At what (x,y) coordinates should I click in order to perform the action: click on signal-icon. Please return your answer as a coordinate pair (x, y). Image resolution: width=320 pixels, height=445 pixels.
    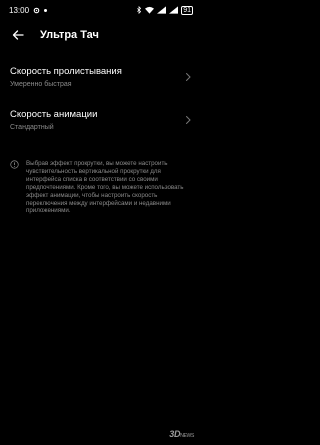
    Looking at the image, I should click on (162, 10).